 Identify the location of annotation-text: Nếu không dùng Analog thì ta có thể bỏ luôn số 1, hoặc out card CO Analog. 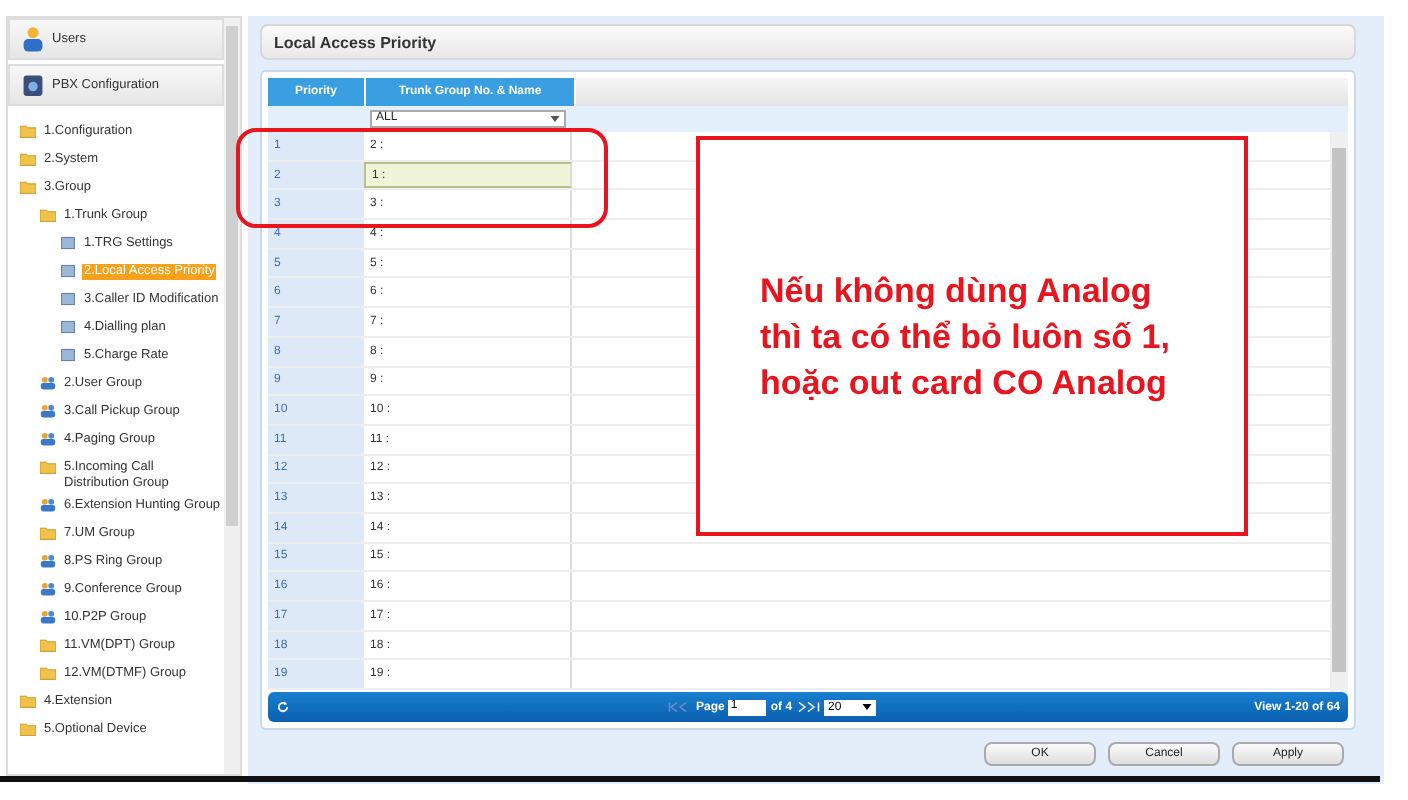
(966, 337).